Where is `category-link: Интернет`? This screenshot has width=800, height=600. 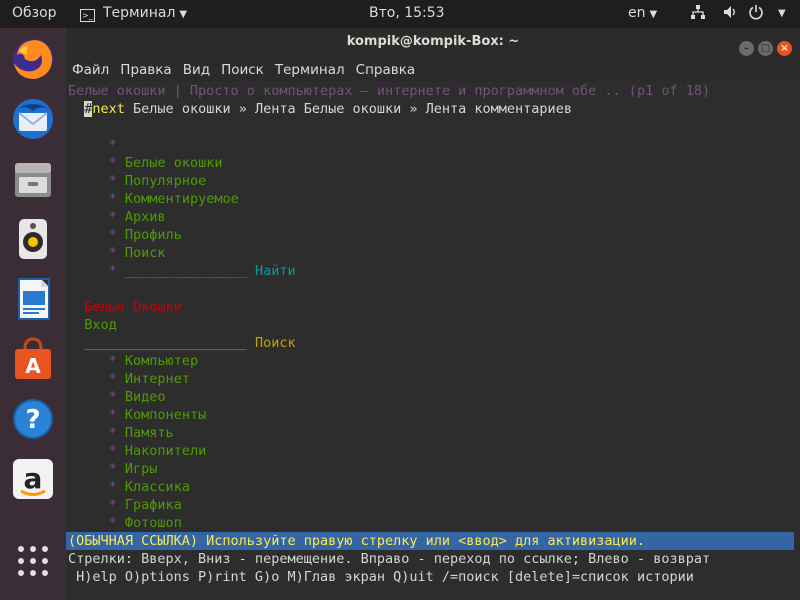
category-link: Интернет is located at coordinates (157, 379).